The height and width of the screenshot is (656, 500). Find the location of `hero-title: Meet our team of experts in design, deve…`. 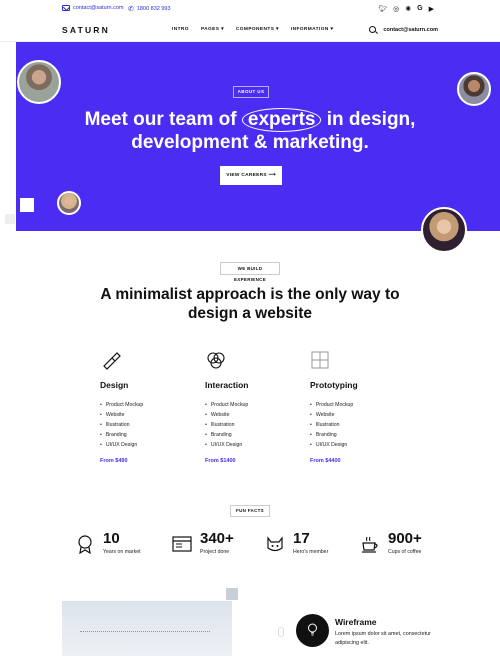

hero-title: Meet our team of experts in design, deve… is located at coordinates (250, 131).